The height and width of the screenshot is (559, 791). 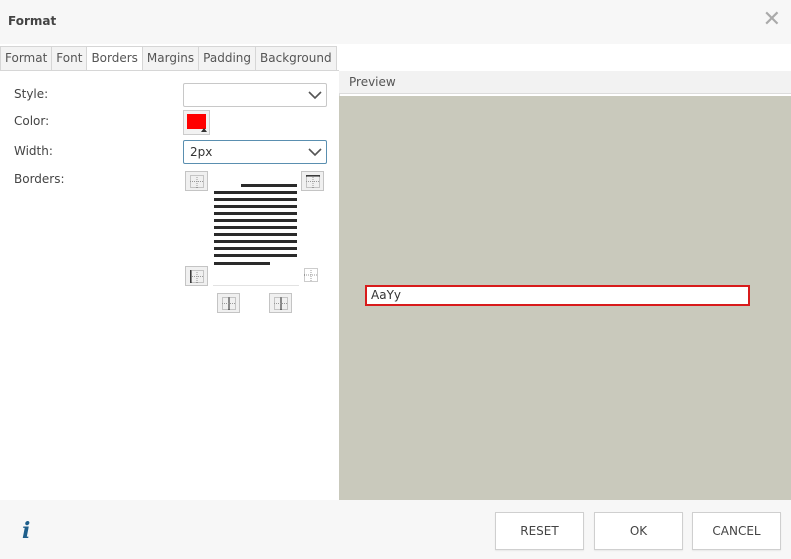 What do you see at coordinates (39, 179) in the screenshot?
I see `borders-label: Borders:` at bounding box center [39, 179].